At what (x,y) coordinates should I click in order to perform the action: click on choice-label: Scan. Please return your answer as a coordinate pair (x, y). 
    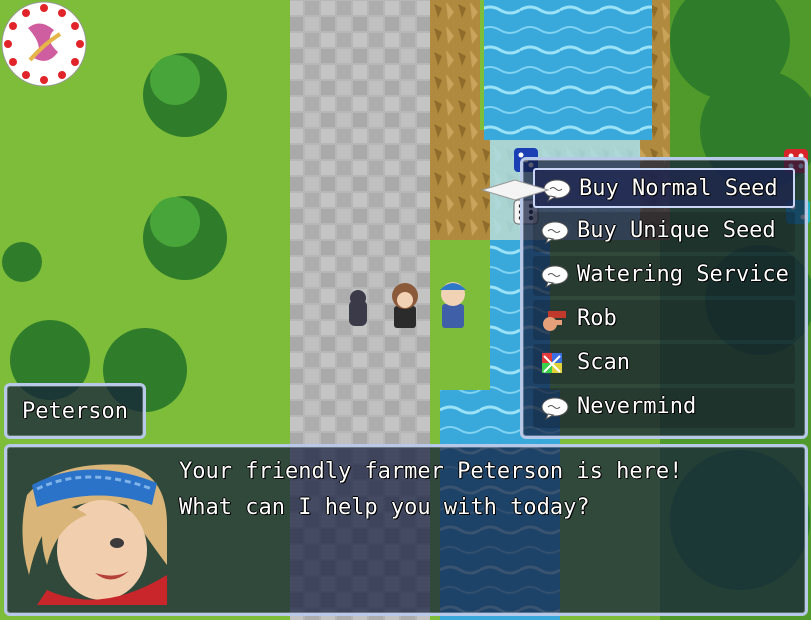
    Looking at the image, I should click on (603, 362).